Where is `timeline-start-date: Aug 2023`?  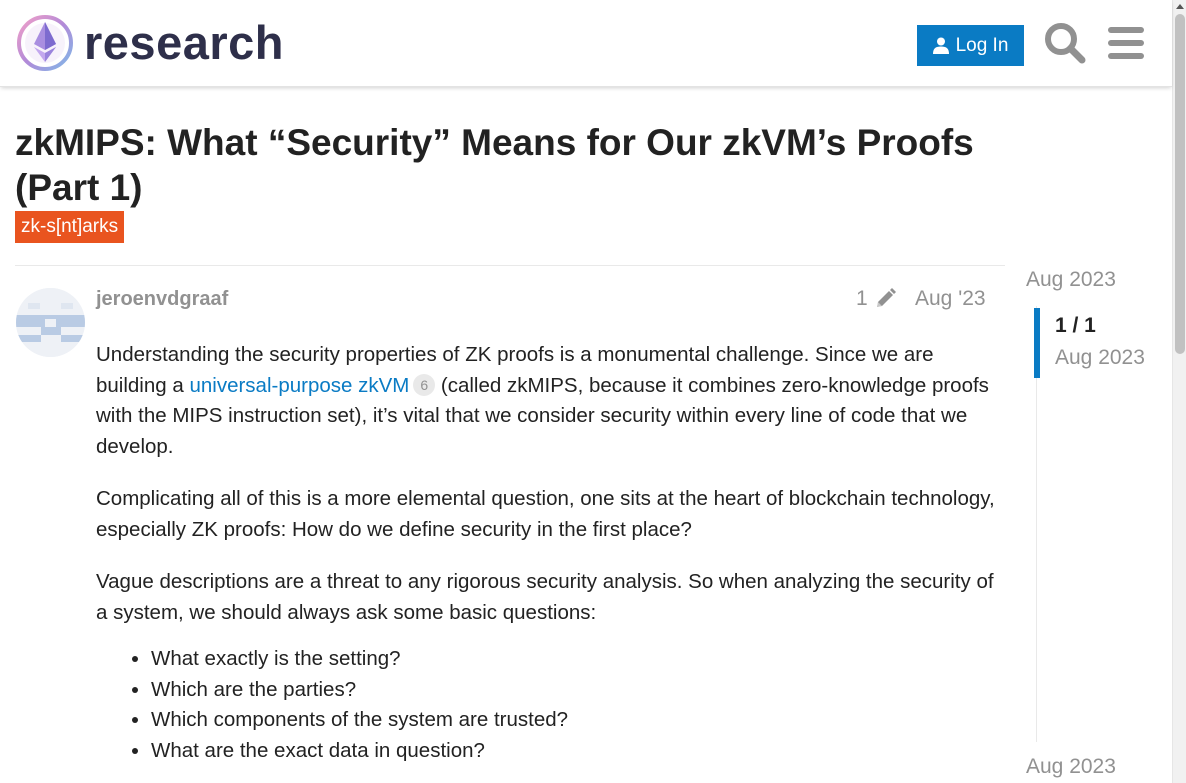 timeline-start-date: Aug 2023 is located at coordinates (1071, 280).